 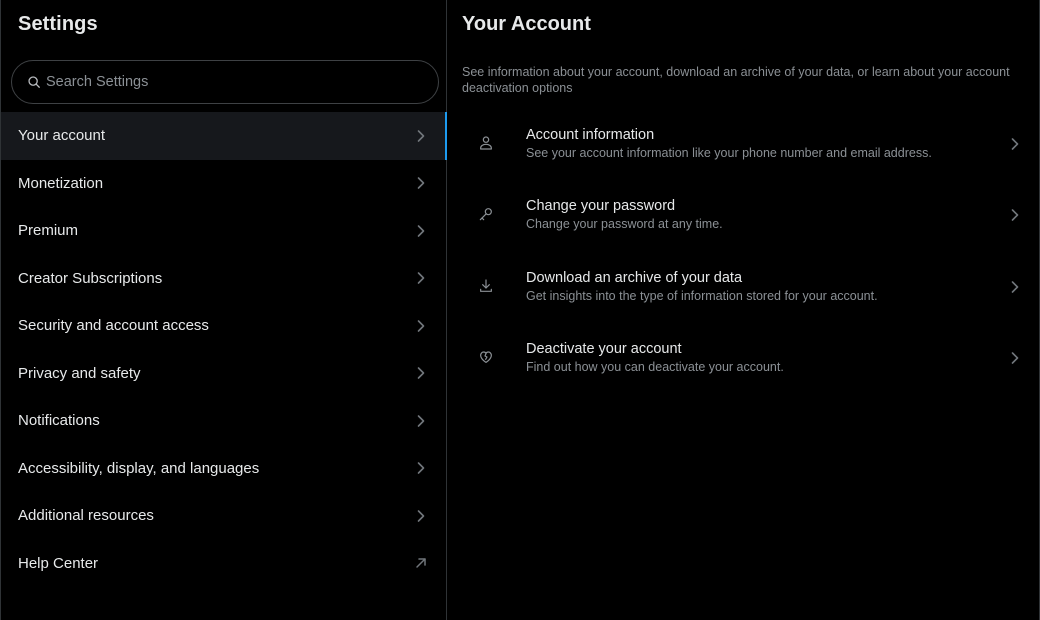 What do you see at coordinates (486, 214) in the screenshot?
I see `key-icon` at bounding box center [486, 214].